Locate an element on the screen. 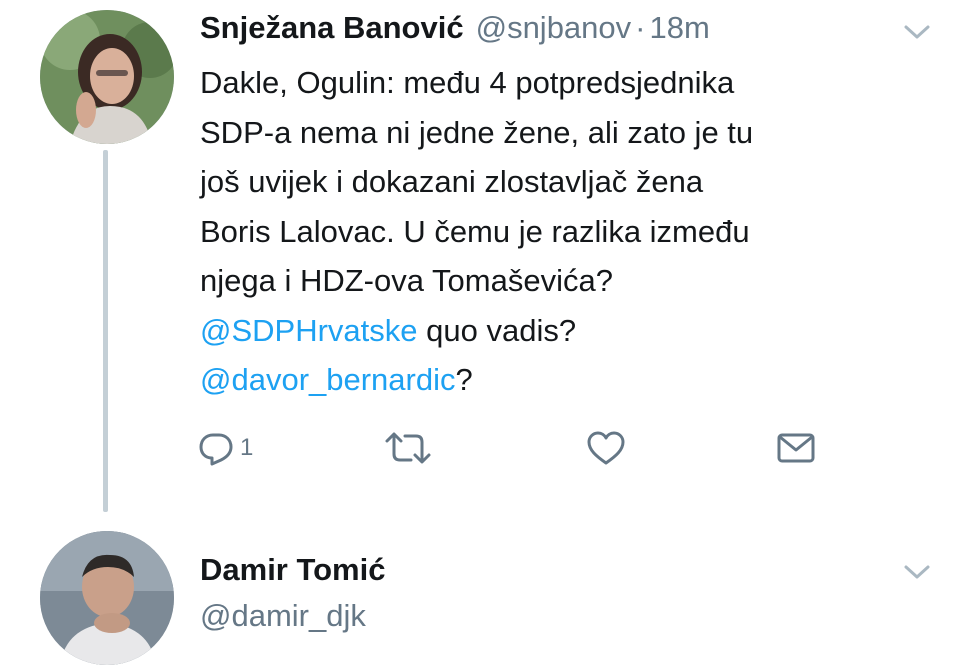 This screenshot has height=665, width=970. reply-button: 1 is located at coordinates (225, 448).